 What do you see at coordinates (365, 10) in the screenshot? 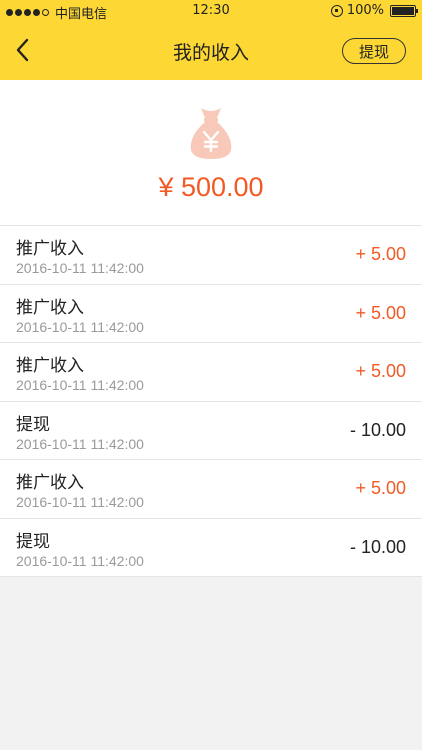
I see `battery-percent: 100%` at bounding box center [365, 10].